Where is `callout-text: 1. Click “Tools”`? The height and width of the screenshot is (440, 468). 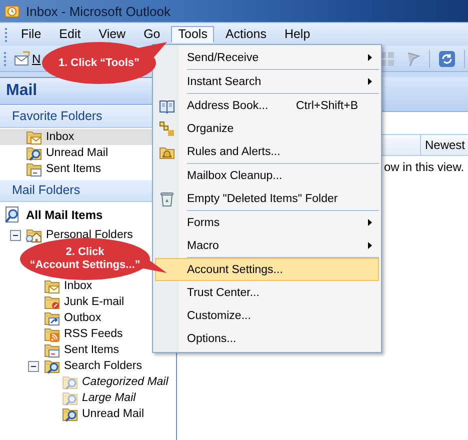 callout-text: 1. Click “Tools” is located at coordinates (99, 63).